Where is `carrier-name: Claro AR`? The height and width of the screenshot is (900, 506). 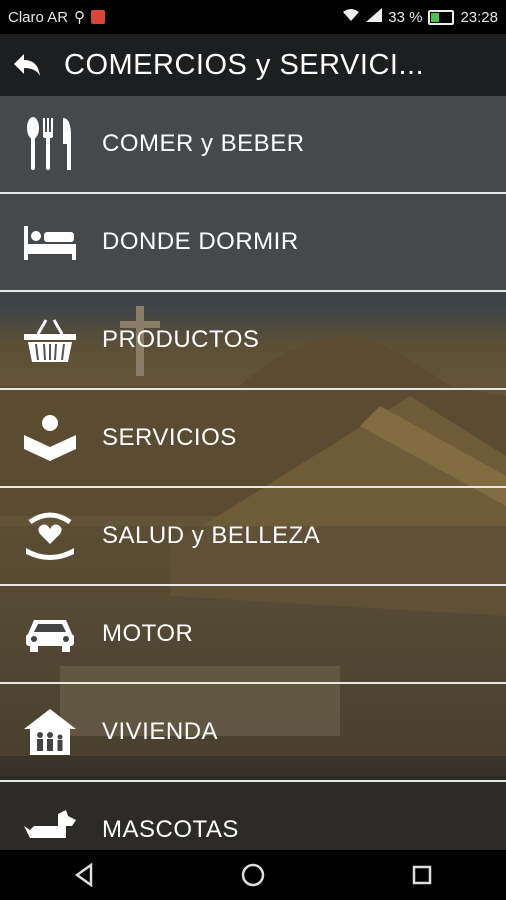 carrier-name: Claro AR is located at coordinates (38, 17).